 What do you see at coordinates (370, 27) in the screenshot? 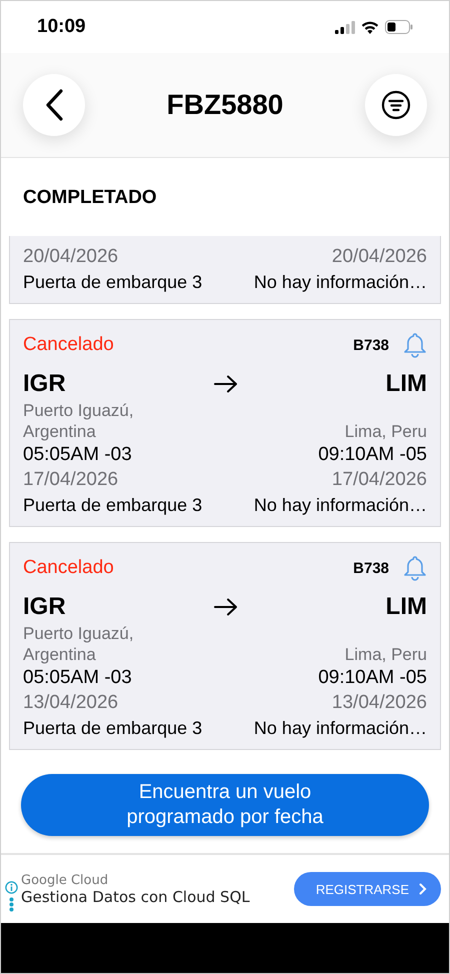
I see `wifi-icon` at bounding box center [370, 27].